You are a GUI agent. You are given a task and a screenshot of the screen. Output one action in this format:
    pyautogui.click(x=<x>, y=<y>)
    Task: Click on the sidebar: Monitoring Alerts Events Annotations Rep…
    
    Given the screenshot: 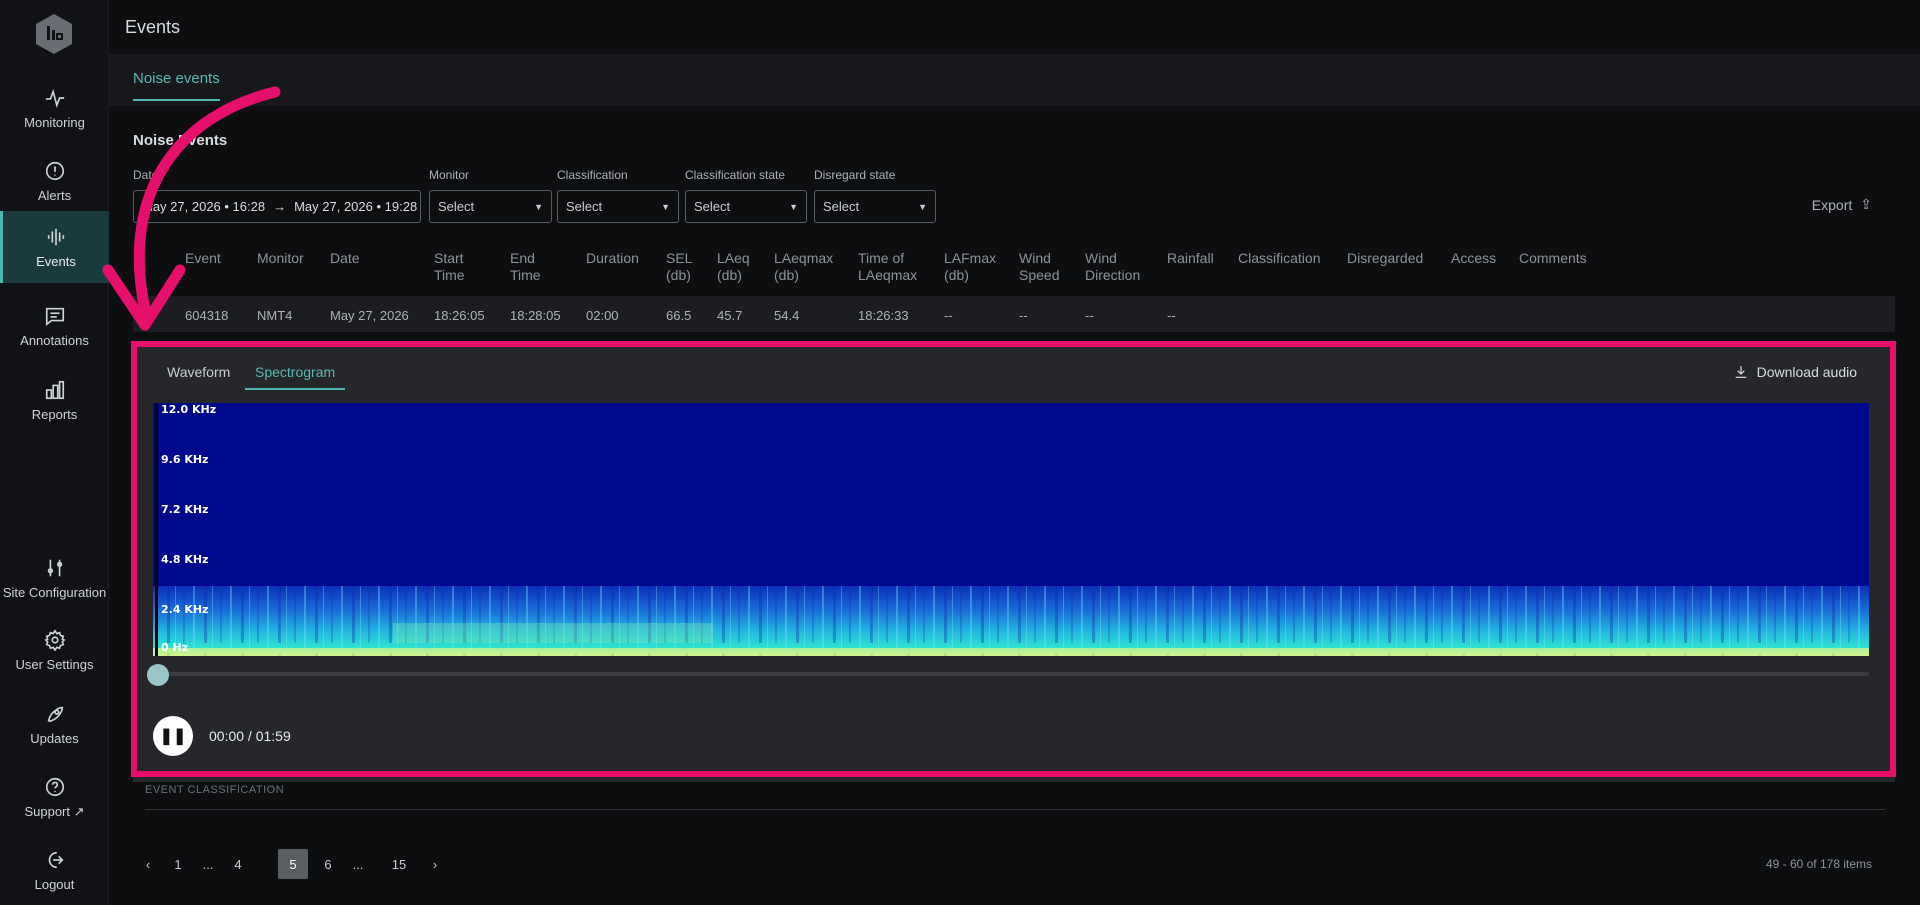 What is the action you would take?
    pyautogui.click(x=54, y=452)
    